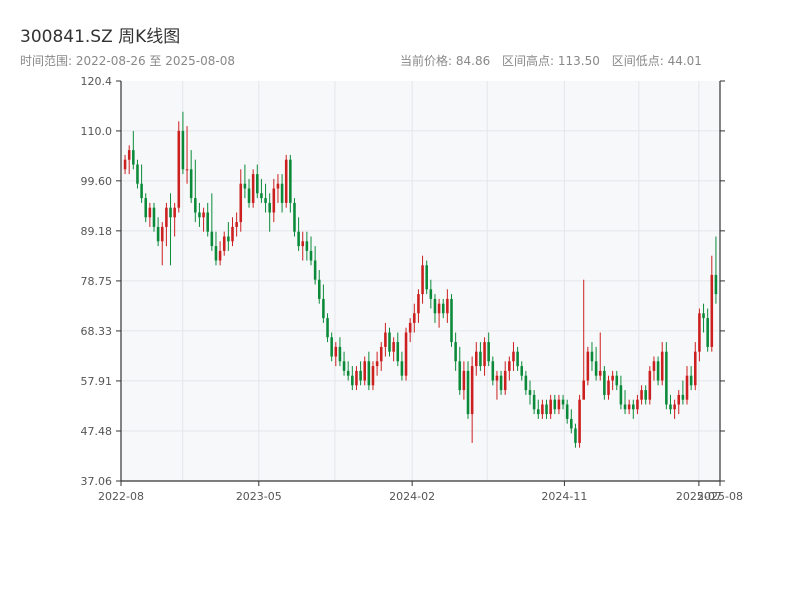 Image resolution: width=800 pixels, height=600 pixels. Describe the element at coordinates (97, 81) in the screenshot. I see `y-tick-label: 120.4` at that location.